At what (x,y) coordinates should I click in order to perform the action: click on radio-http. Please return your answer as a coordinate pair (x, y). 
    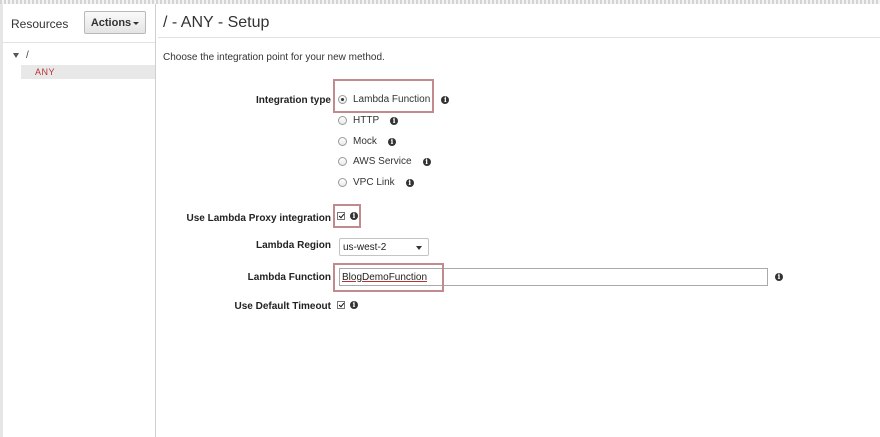
    Looking at the image, I should click on (342, 120).